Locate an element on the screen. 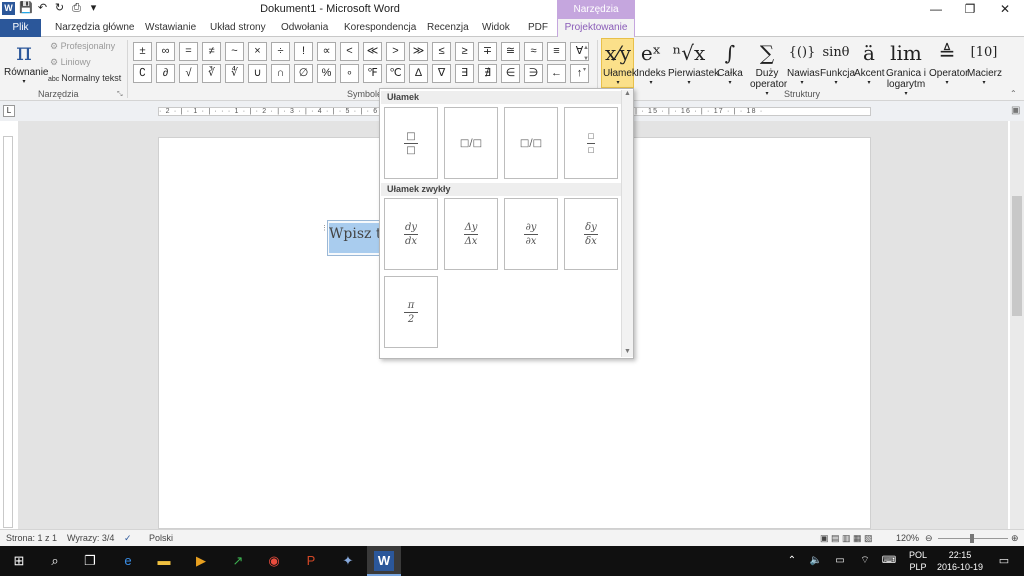 Image resolution: width=1024 pixels, height=576 pixels. tray-expand-icon: ⌃ is located at coordinates (792, 561).